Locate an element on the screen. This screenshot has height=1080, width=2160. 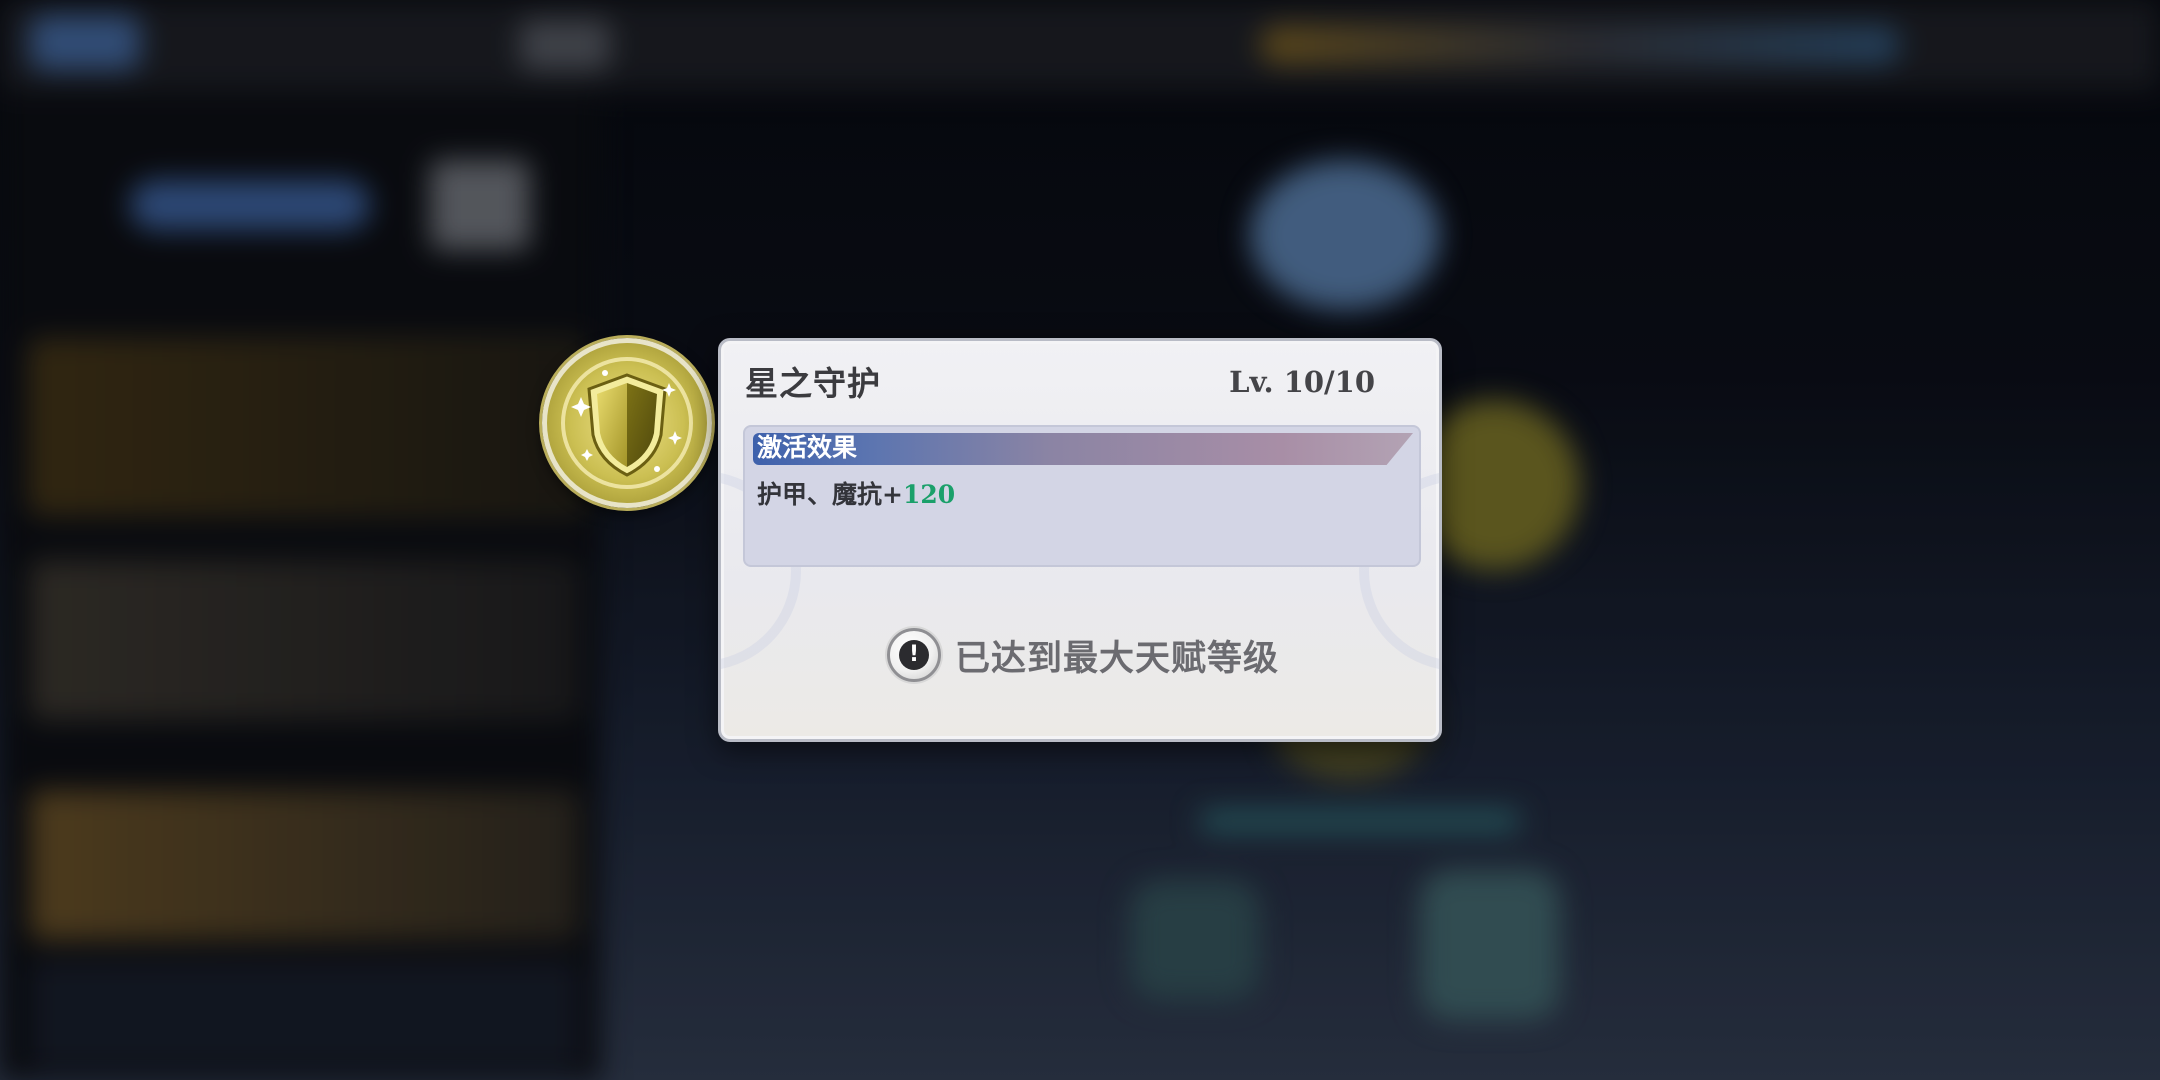
effect-stat-label: 护甲、魔抗+ is located at coordinates (830, 494).